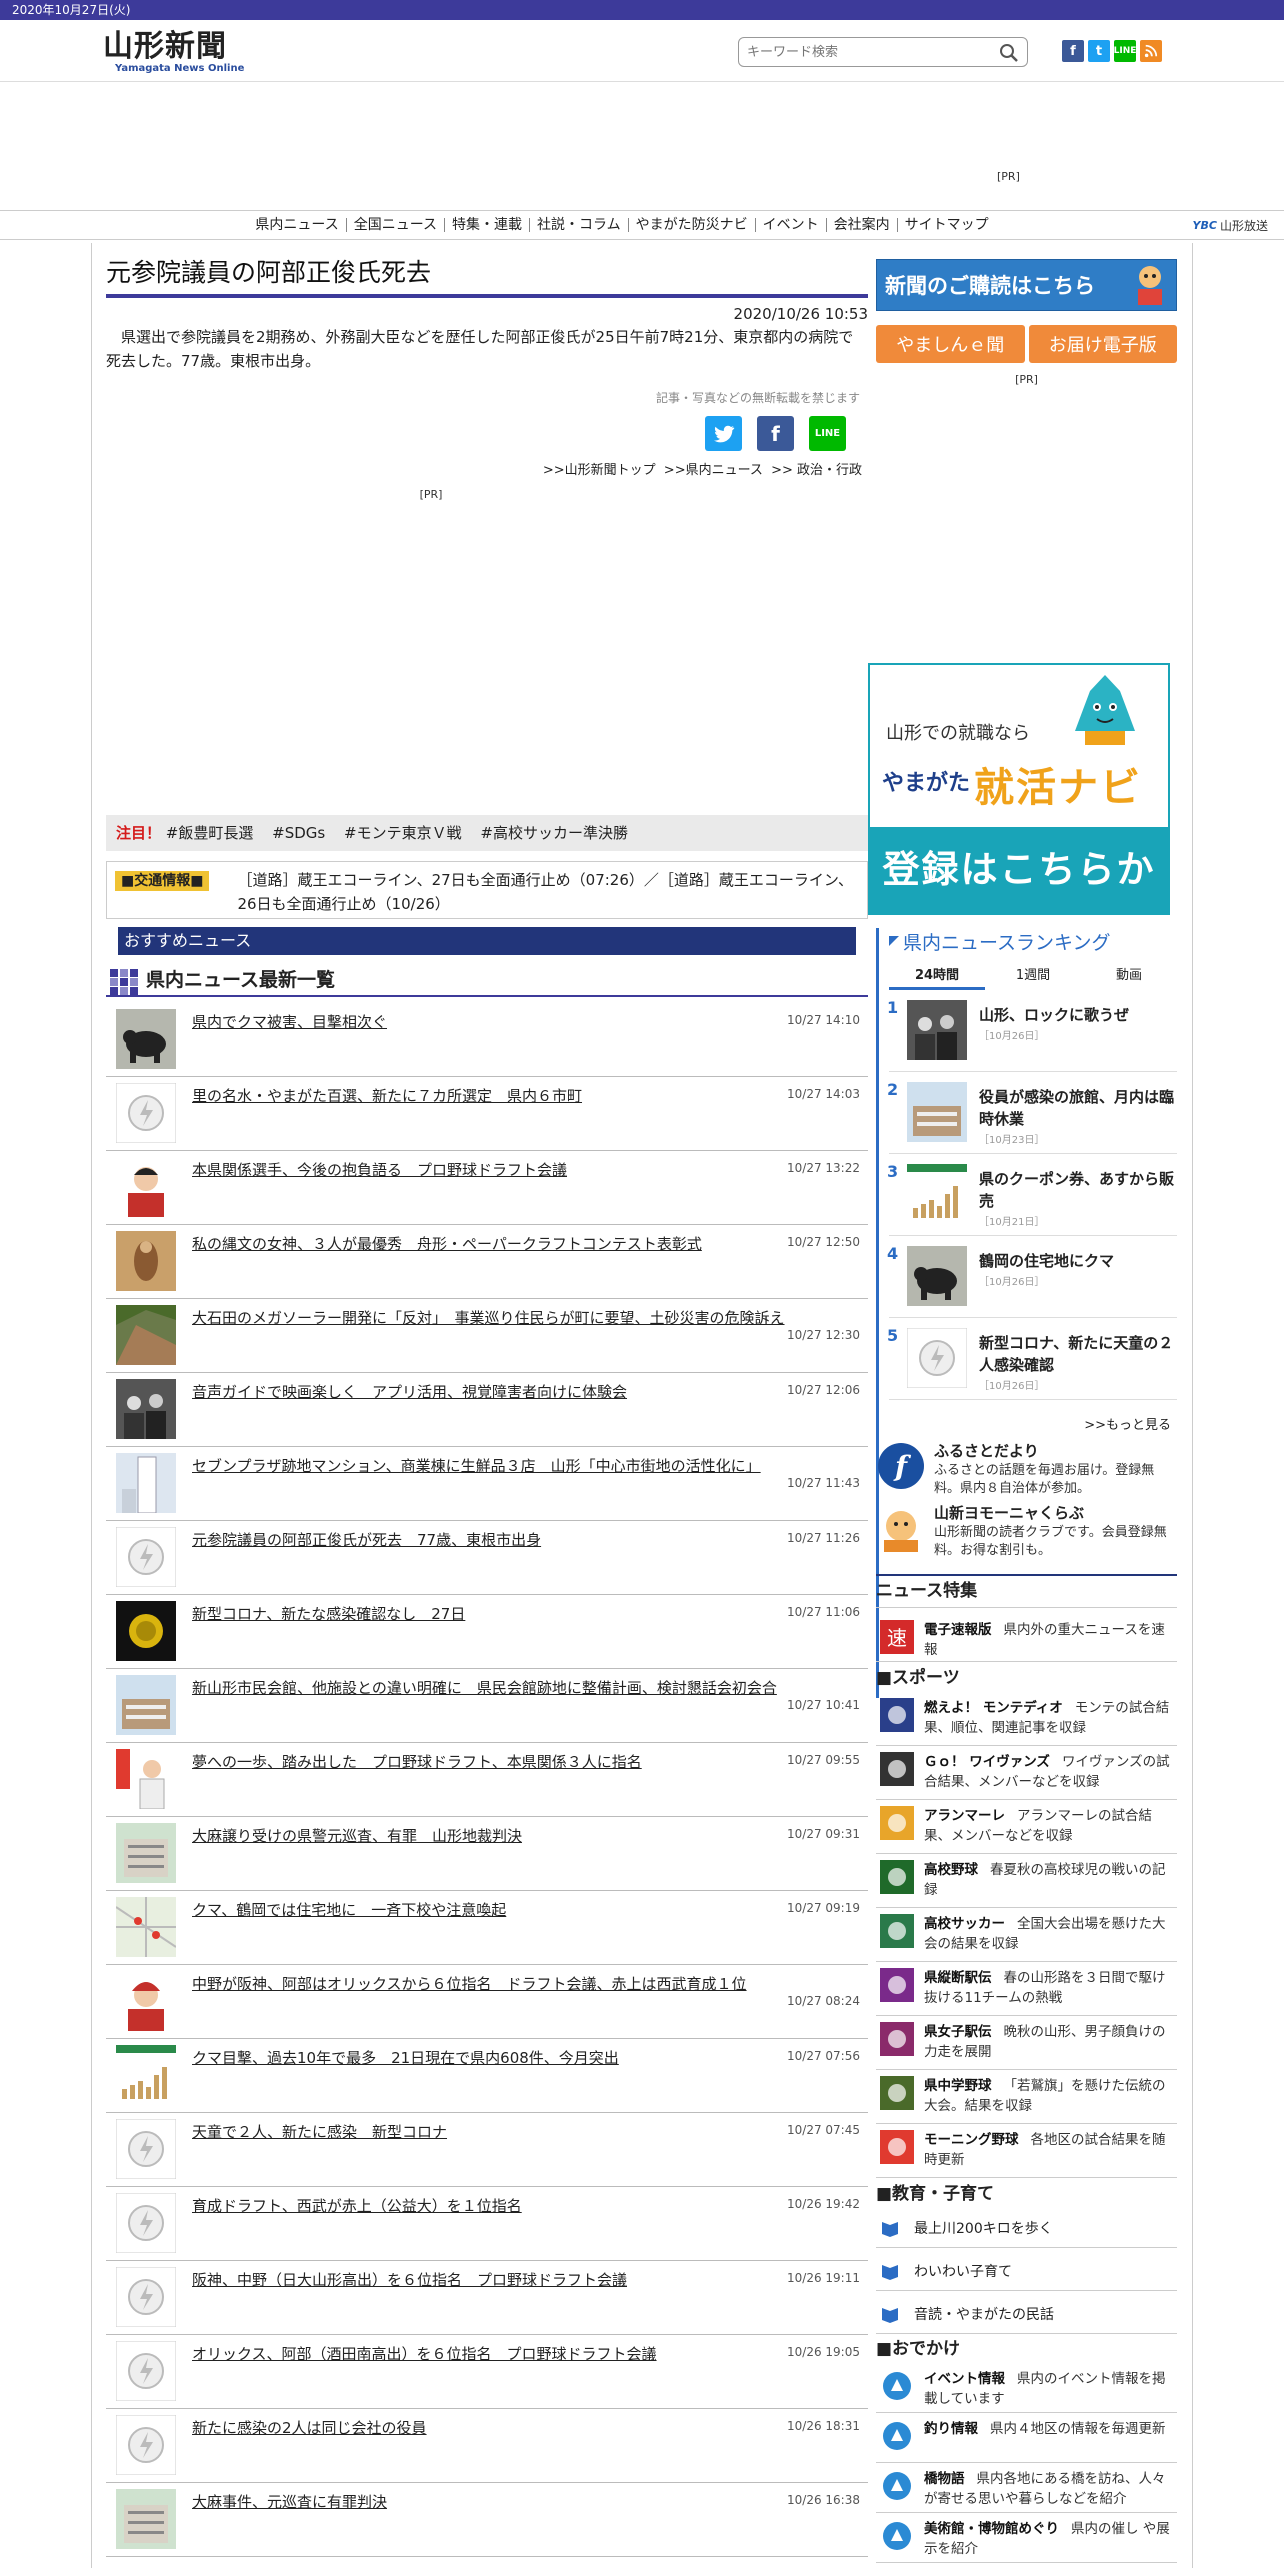 This screenshot has width=1284, height=2568. I want to click on sports-item: 高校野球 春夏秋の高校球児の戦いの記録, so click(1026, 1881).